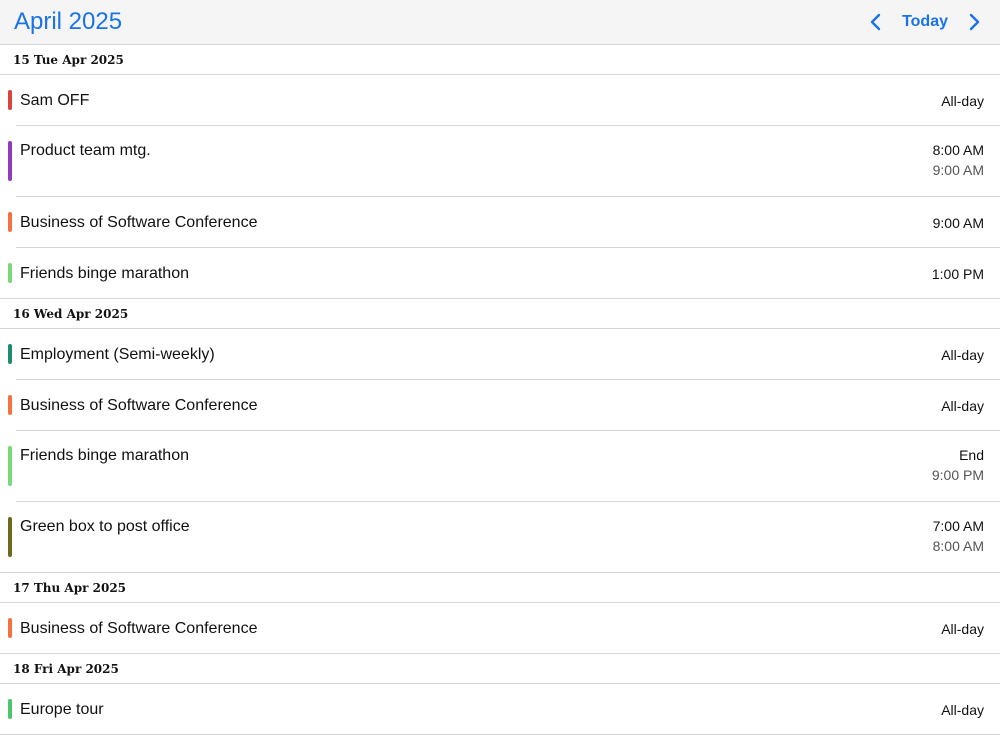 This screenshot has height=750, width=1000. What do you see at coordinates (958, 546) in the screenshot?
I see `event-end-time: 8:00 AM` at bounding box center [958, 546].